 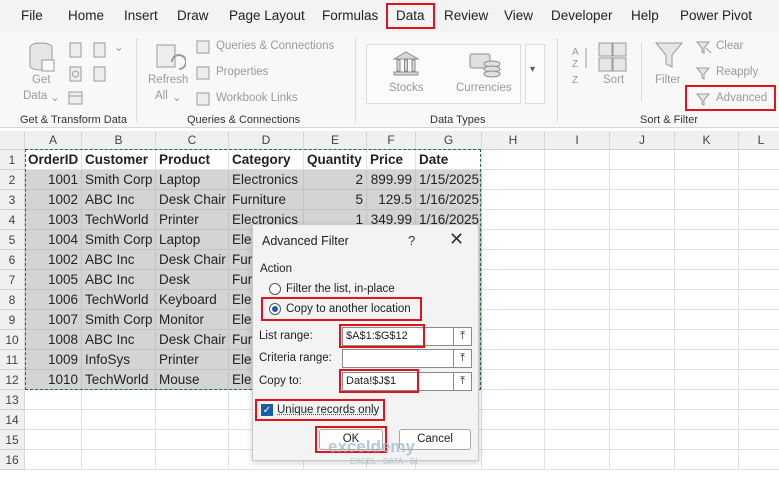 I want to click on radio-filter-inplace, so click(x=275, y=289).